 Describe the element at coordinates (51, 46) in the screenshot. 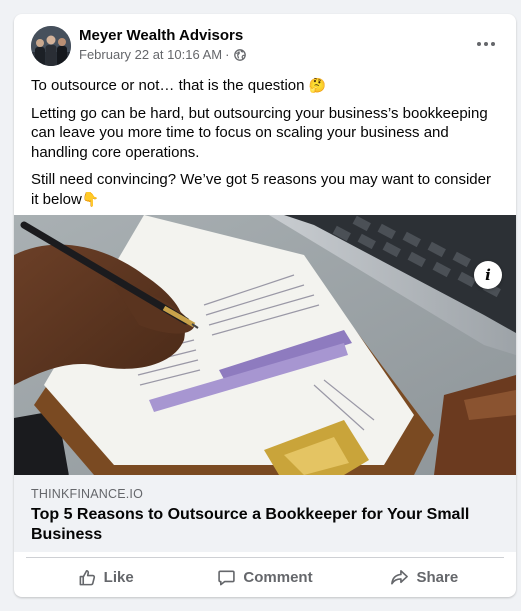

I see `page-avatar` at that location.